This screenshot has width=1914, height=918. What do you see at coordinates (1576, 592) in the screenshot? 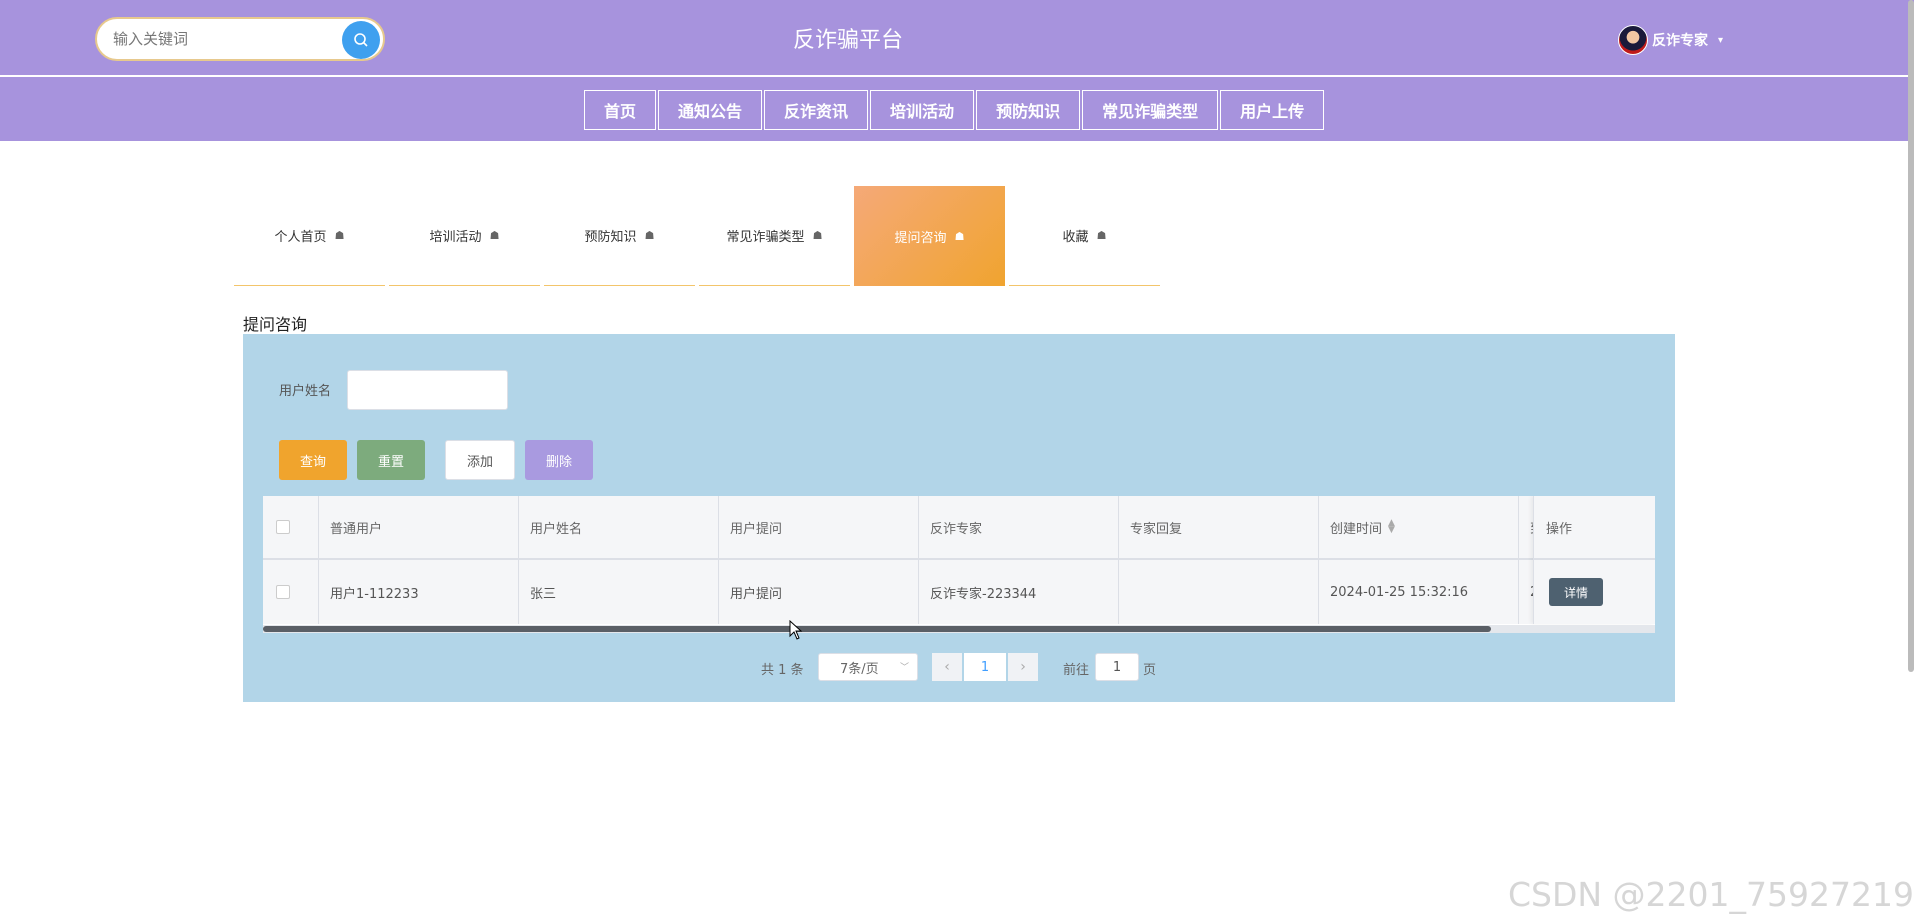
I see `detail-button: 详情` at bounding box center [1576, 592].